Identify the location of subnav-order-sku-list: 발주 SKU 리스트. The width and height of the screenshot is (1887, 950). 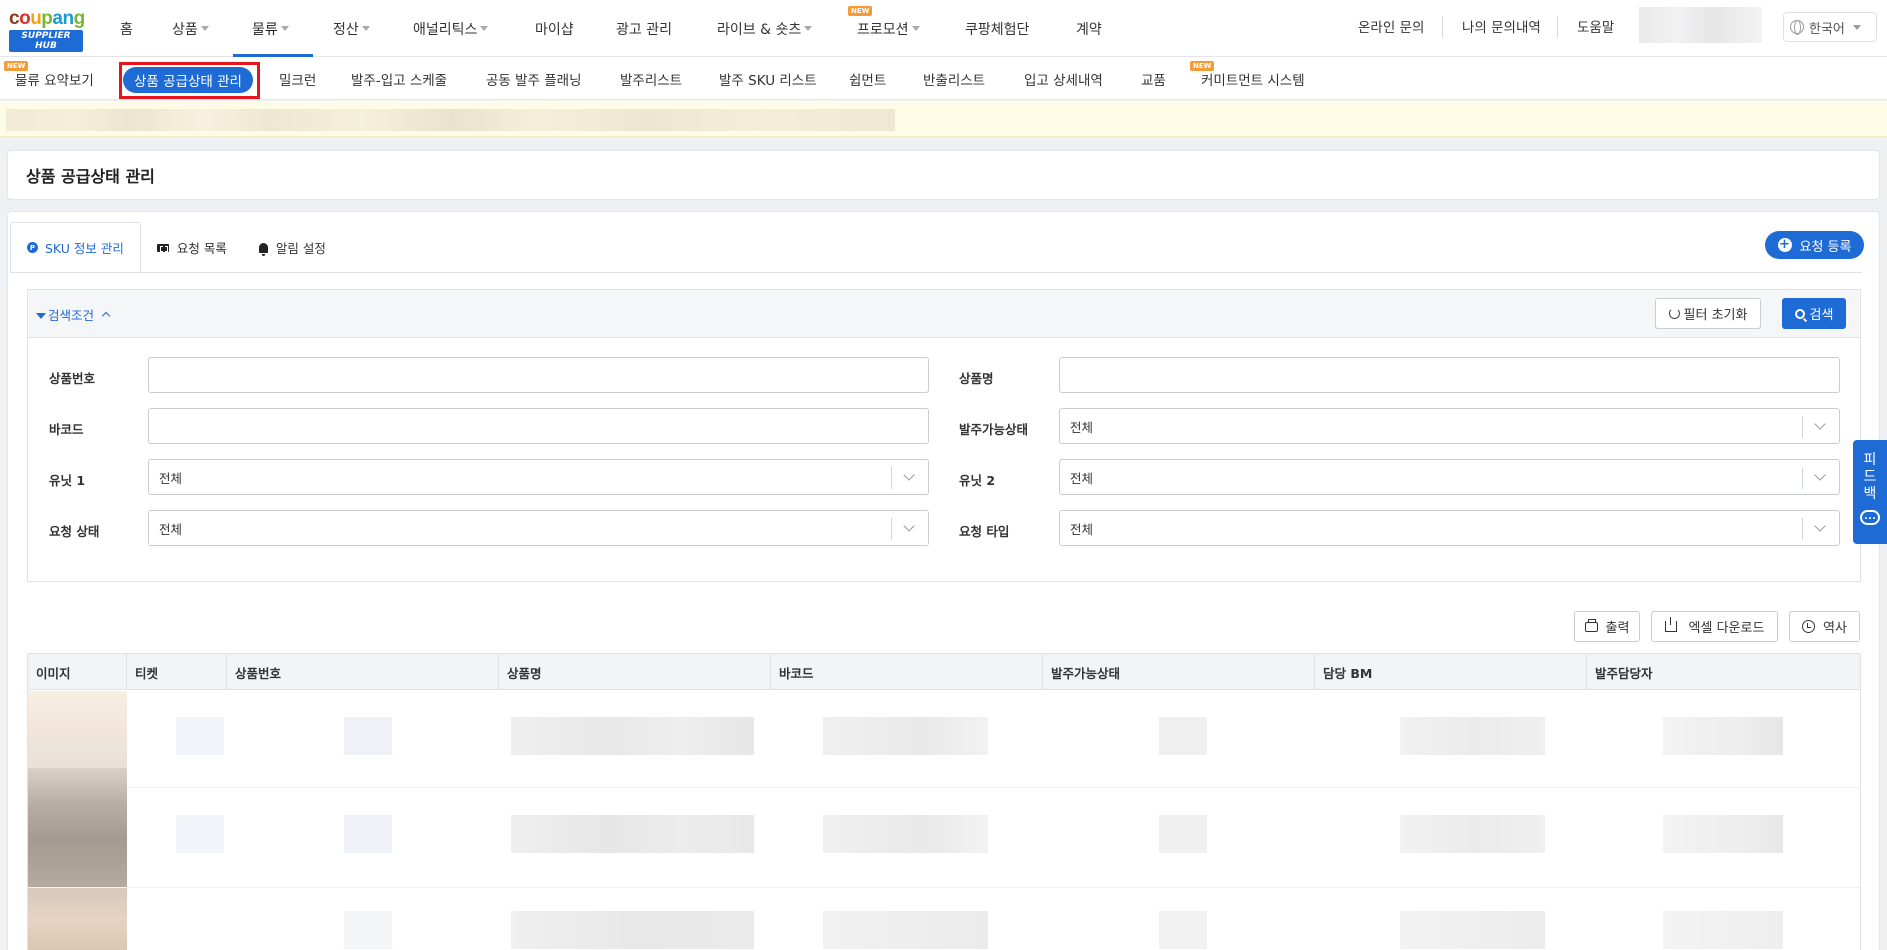
(768, 78).